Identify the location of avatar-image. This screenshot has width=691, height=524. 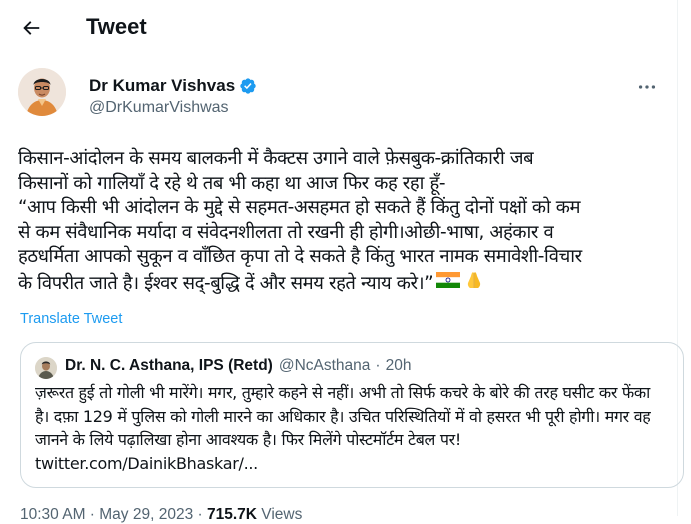
(42, 92).